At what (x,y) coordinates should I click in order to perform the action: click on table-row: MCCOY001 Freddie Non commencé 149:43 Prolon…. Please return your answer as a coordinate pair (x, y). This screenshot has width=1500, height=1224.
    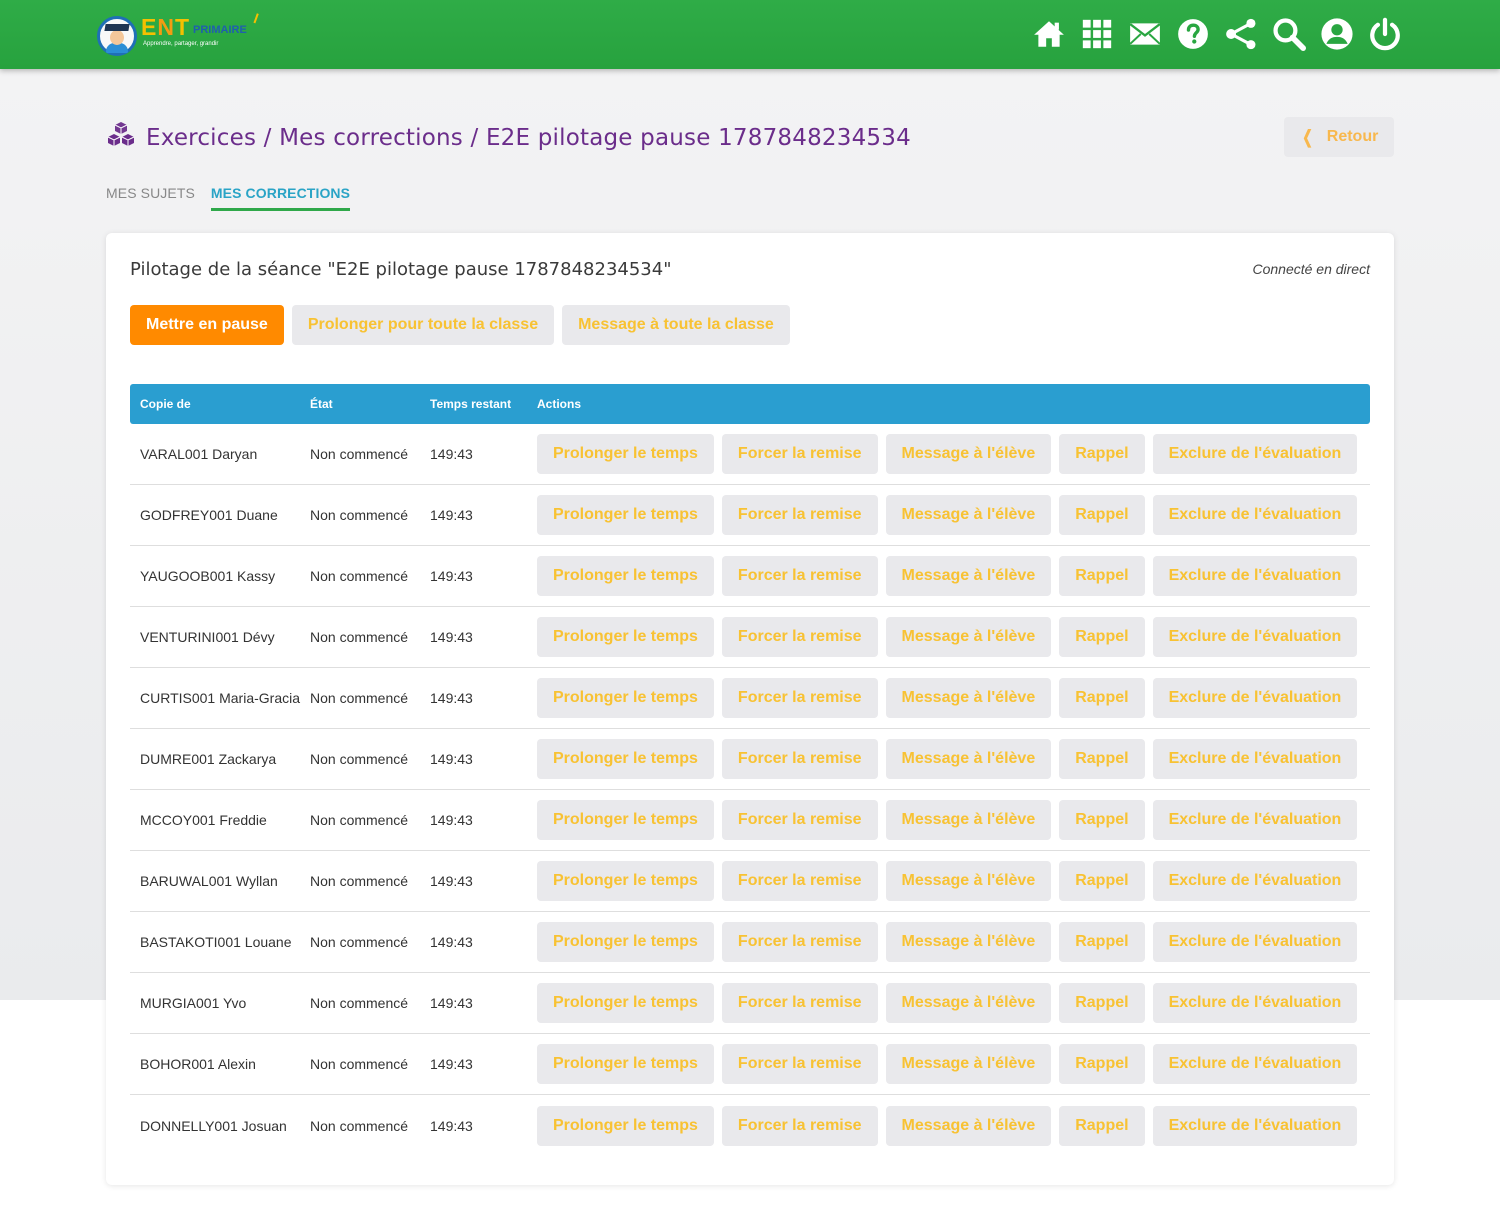
    Looking at the image, I should click on (750, 820).